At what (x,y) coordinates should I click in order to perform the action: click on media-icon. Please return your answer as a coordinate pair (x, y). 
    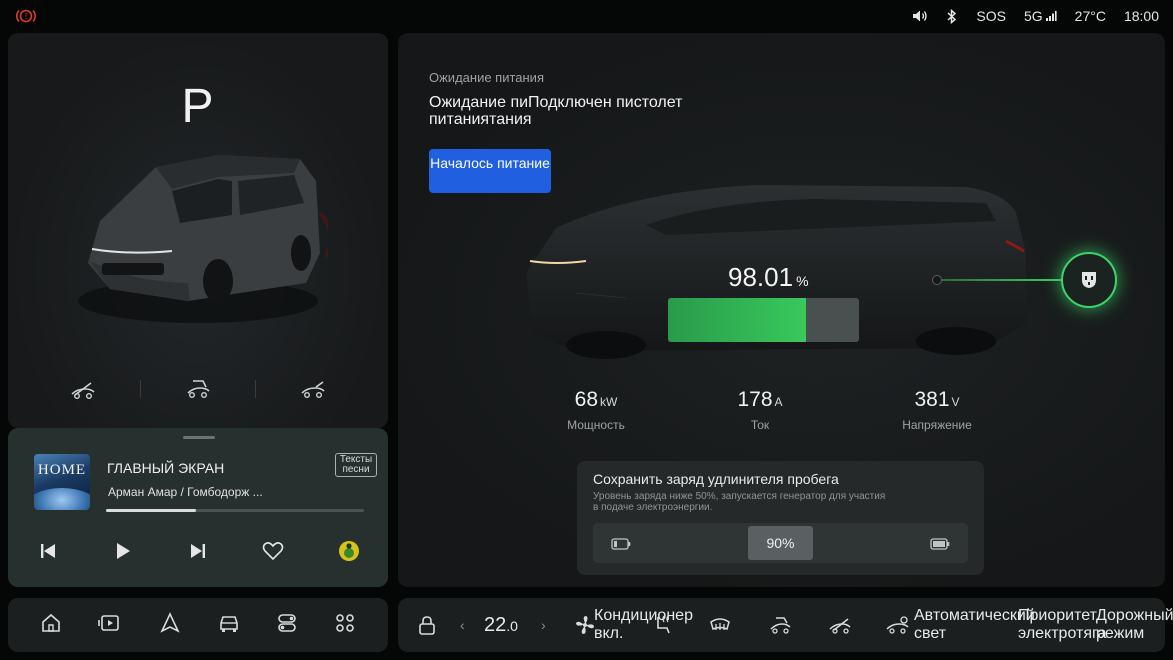
    Looking at the image, I should click on (110, 625).